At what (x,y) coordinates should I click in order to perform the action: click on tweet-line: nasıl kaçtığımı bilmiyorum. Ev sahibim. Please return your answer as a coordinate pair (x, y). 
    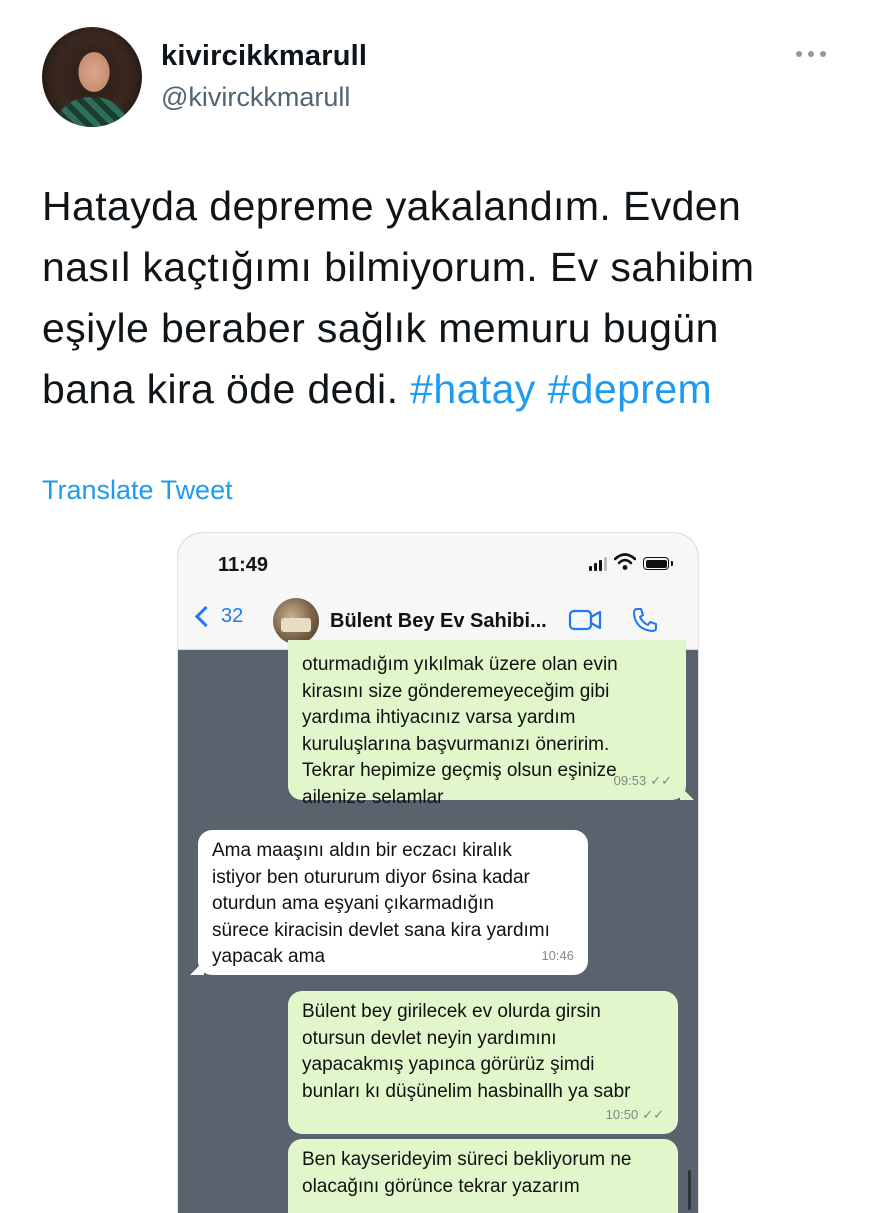
    Looking at the image, I should click on (398, 267).